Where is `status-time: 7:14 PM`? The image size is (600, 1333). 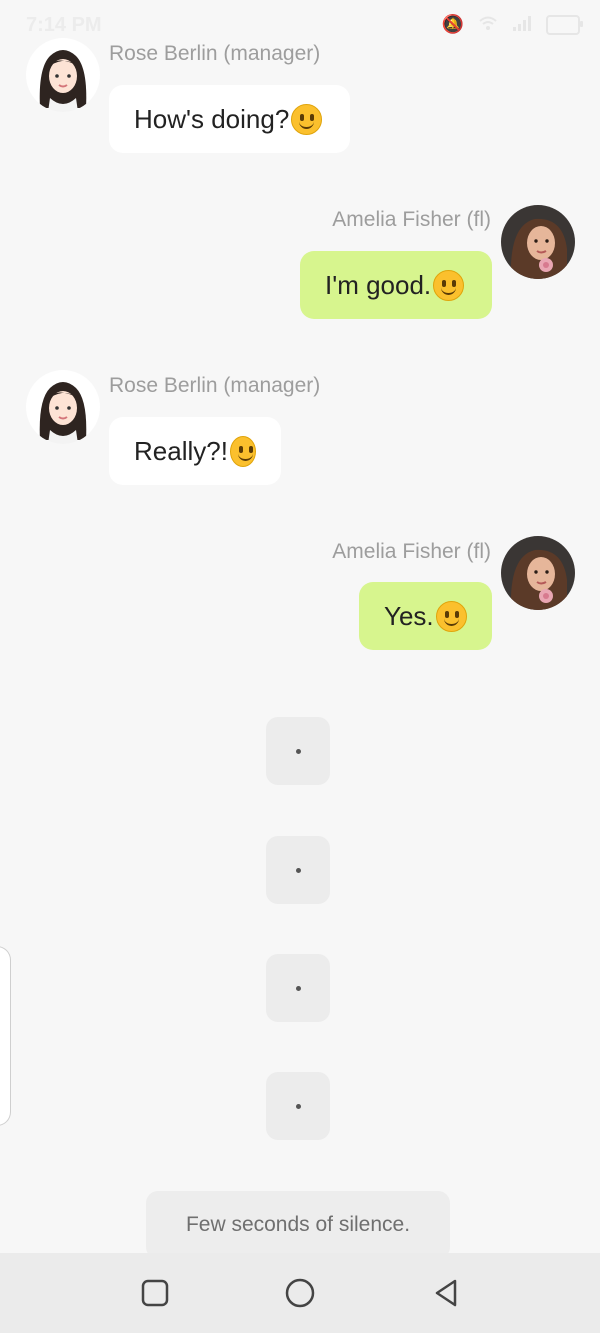 status-time: 7:14 PM is located at coordinates (64, 25).